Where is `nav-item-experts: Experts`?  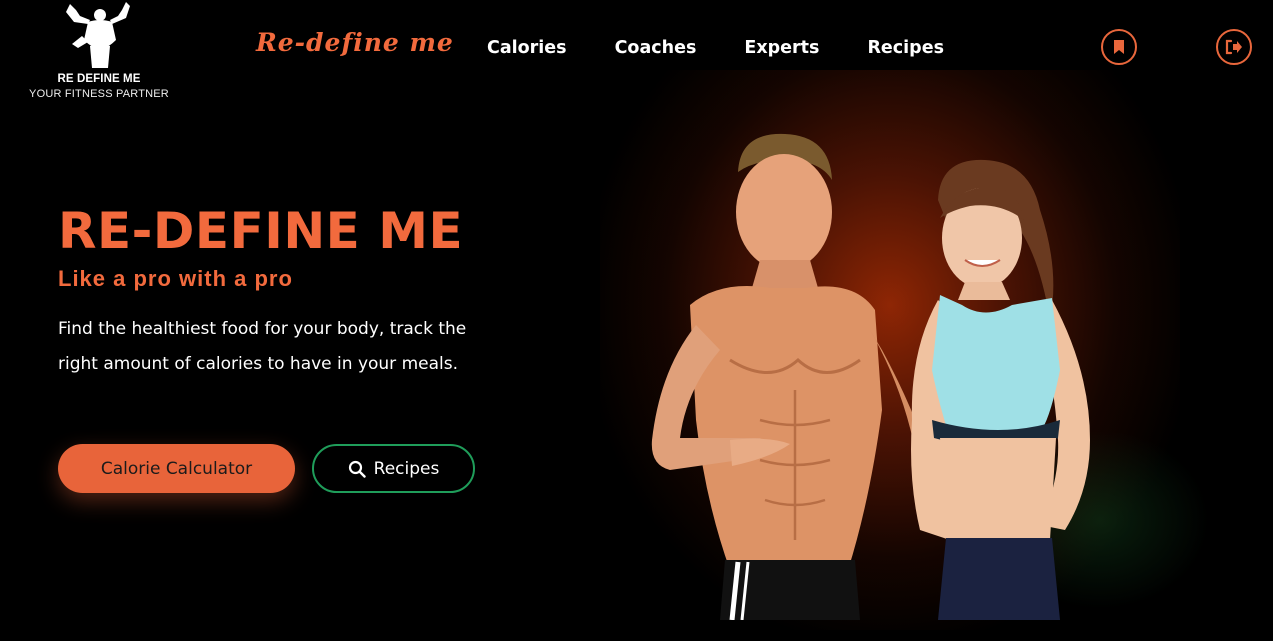
nav-item-experts: Experts is located at coordinates (781, 48).